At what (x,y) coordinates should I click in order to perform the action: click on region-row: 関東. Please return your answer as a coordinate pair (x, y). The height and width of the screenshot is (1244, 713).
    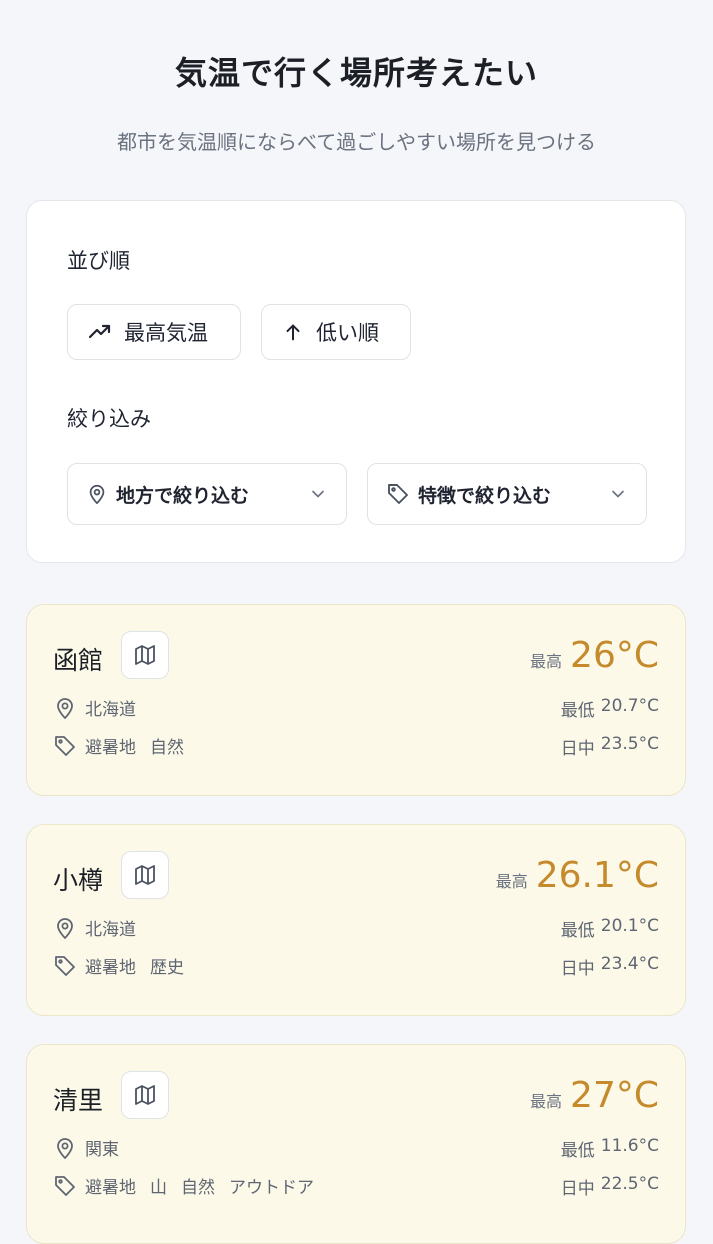
    Looking at the image, I should click on (86, 1147).